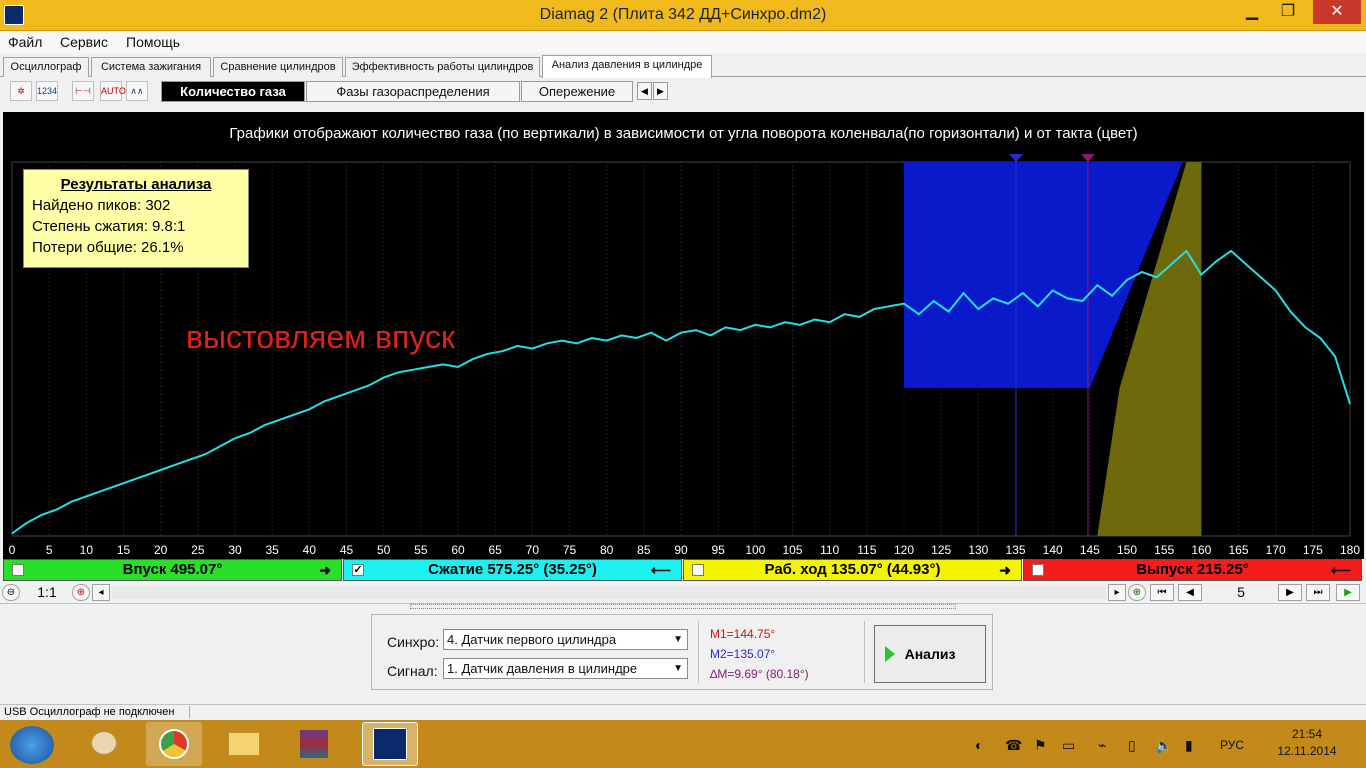 Image resolution: width=1366 pixels, height=768 pixels. What do you see at coordinates (1090, 550) in the screenshot?
I see `x-tick-label: 145` at bounding box center [1090, 550].